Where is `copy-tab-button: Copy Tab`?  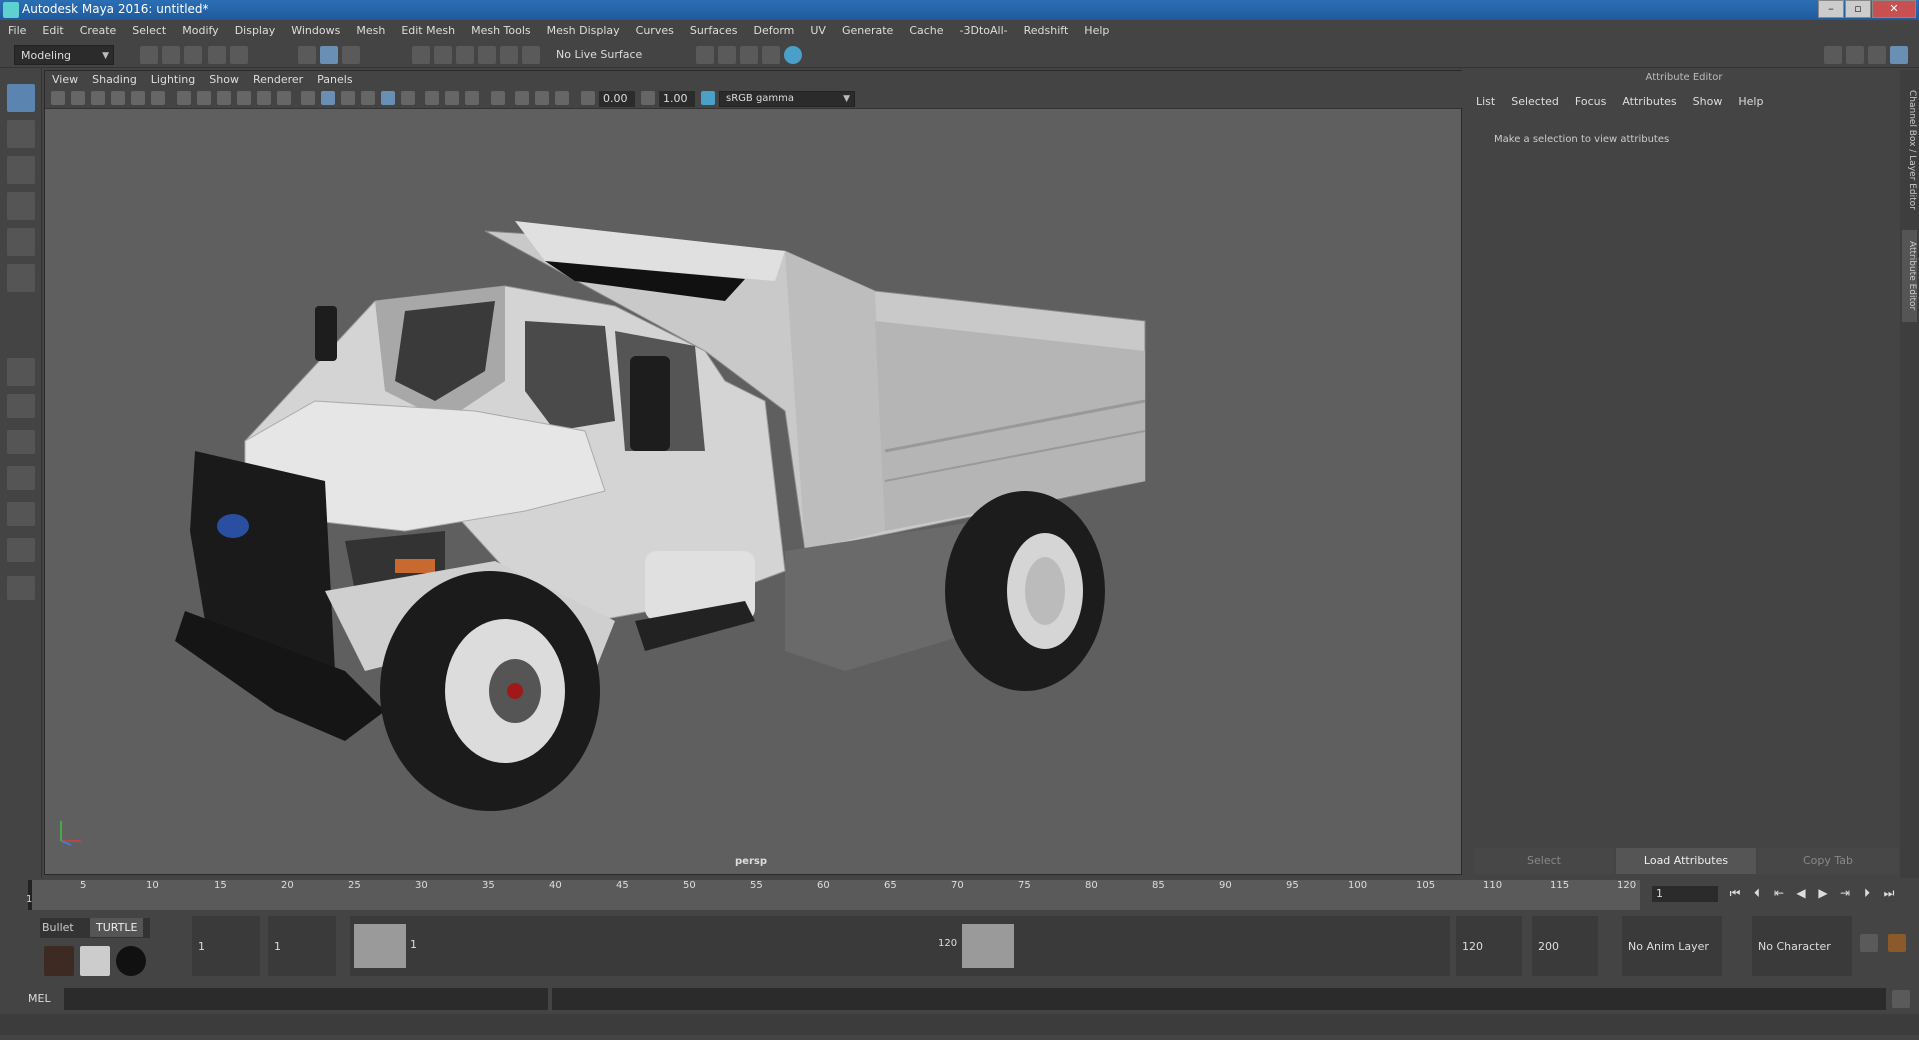
copy-tab-button: Copy Tab is located at coordinates (1828, 861).